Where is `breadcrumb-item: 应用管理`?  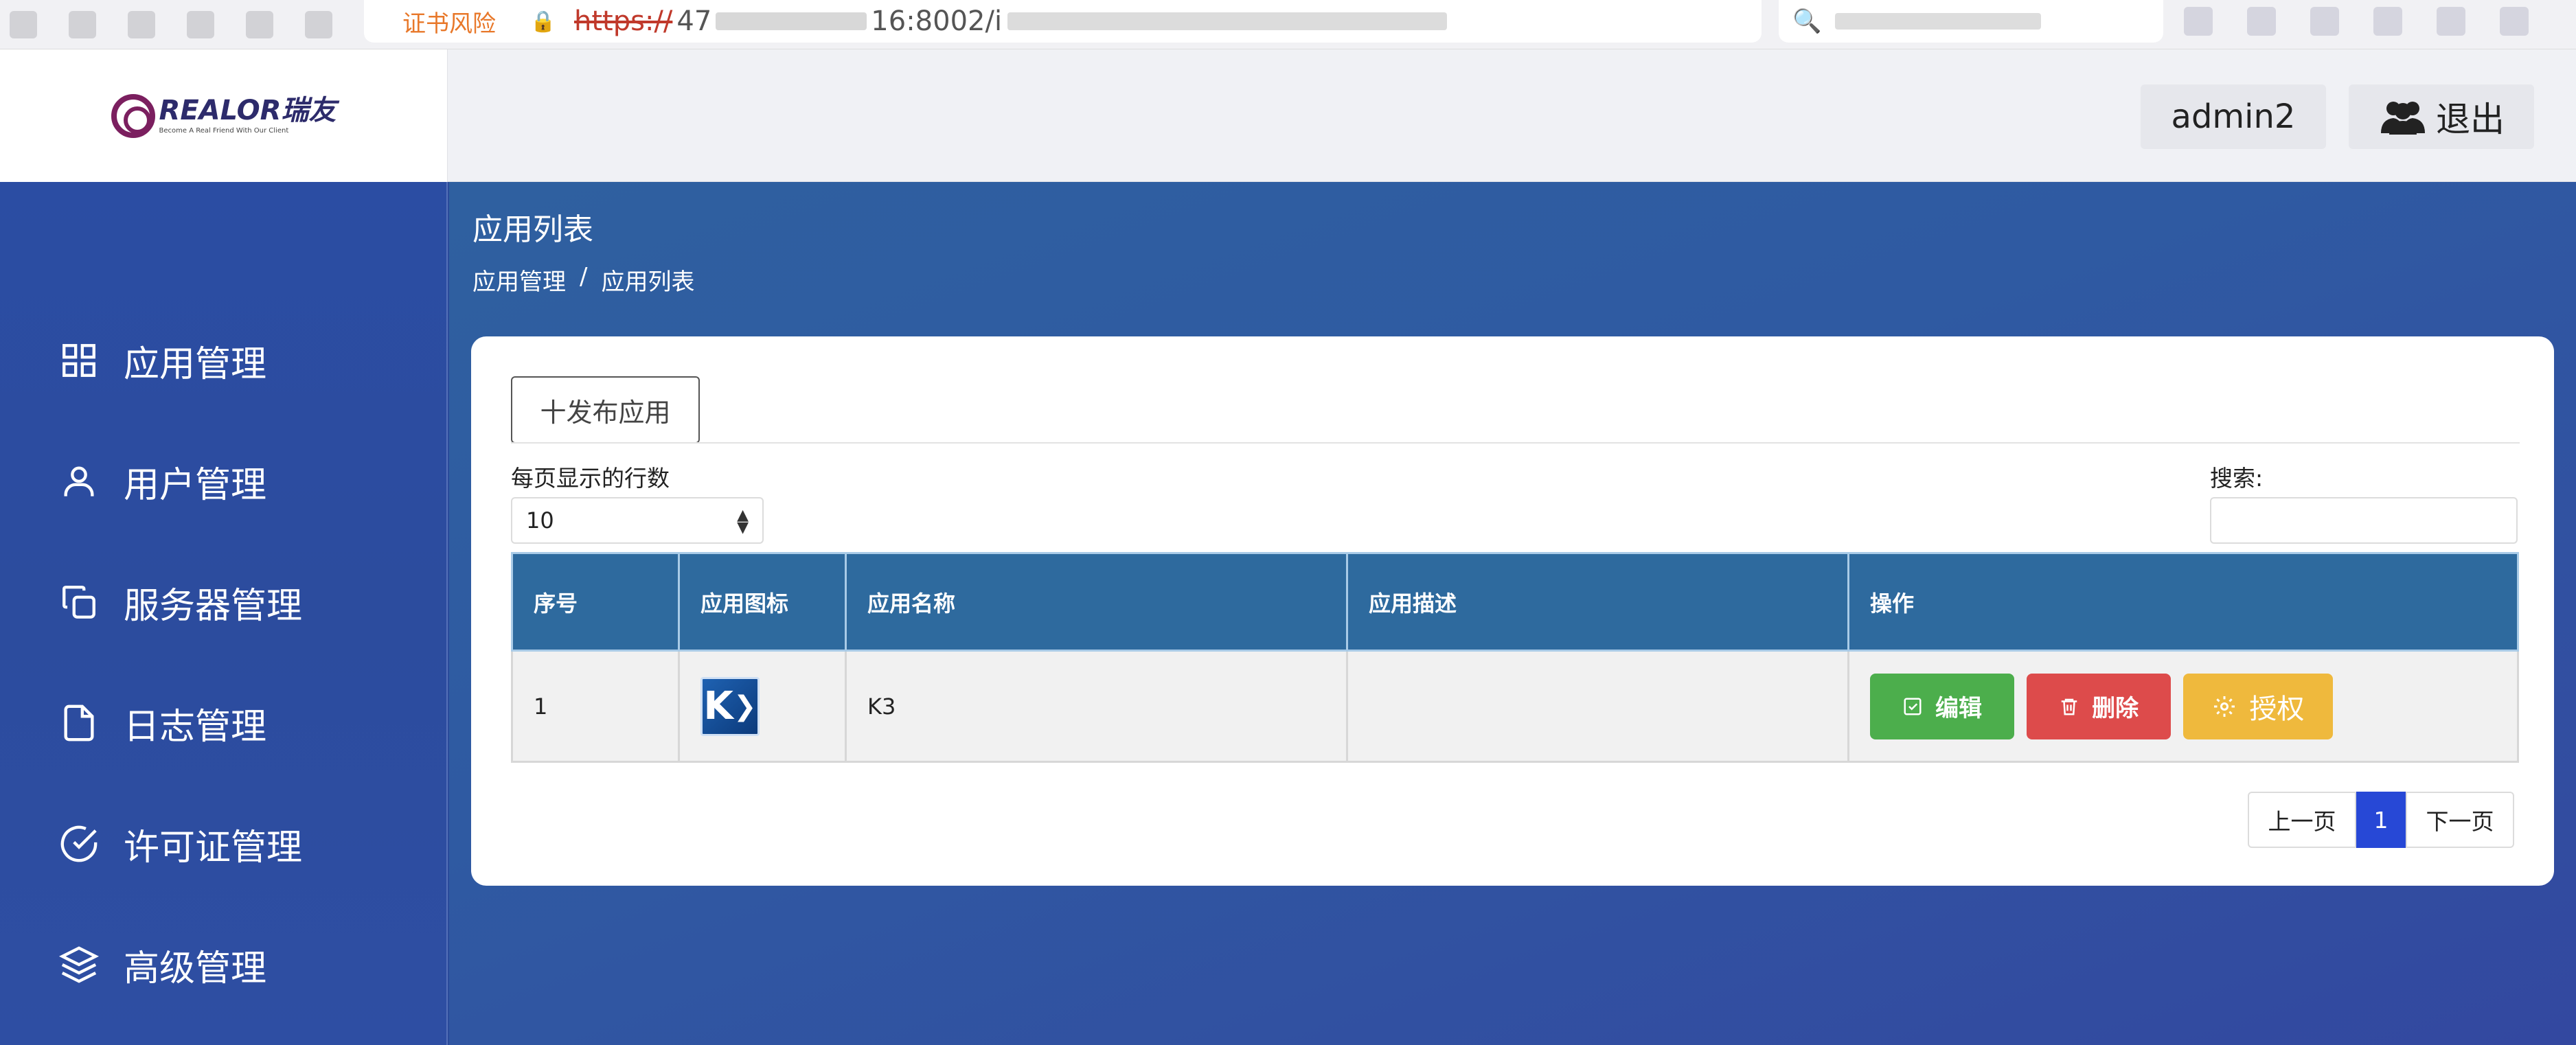
breadcrumb-item: 应用管理 is located at coordinates (519, 280).